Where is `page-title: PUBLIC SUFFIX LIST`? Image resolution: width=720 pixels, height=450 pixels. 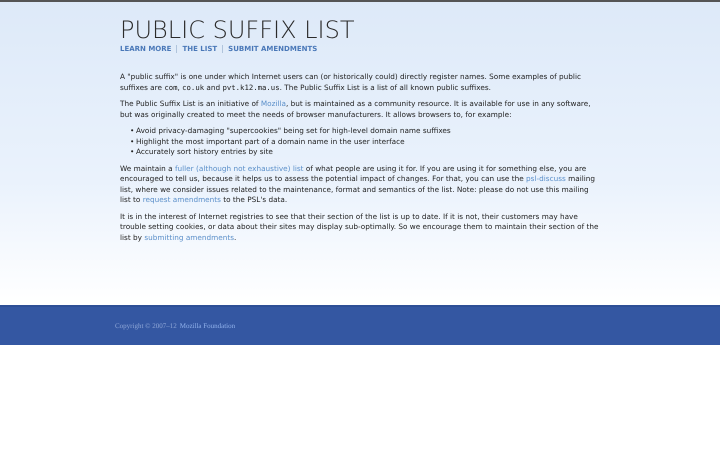
page-title: PUBLIC SUFFIX LIST is located at coordinates (238, 30).